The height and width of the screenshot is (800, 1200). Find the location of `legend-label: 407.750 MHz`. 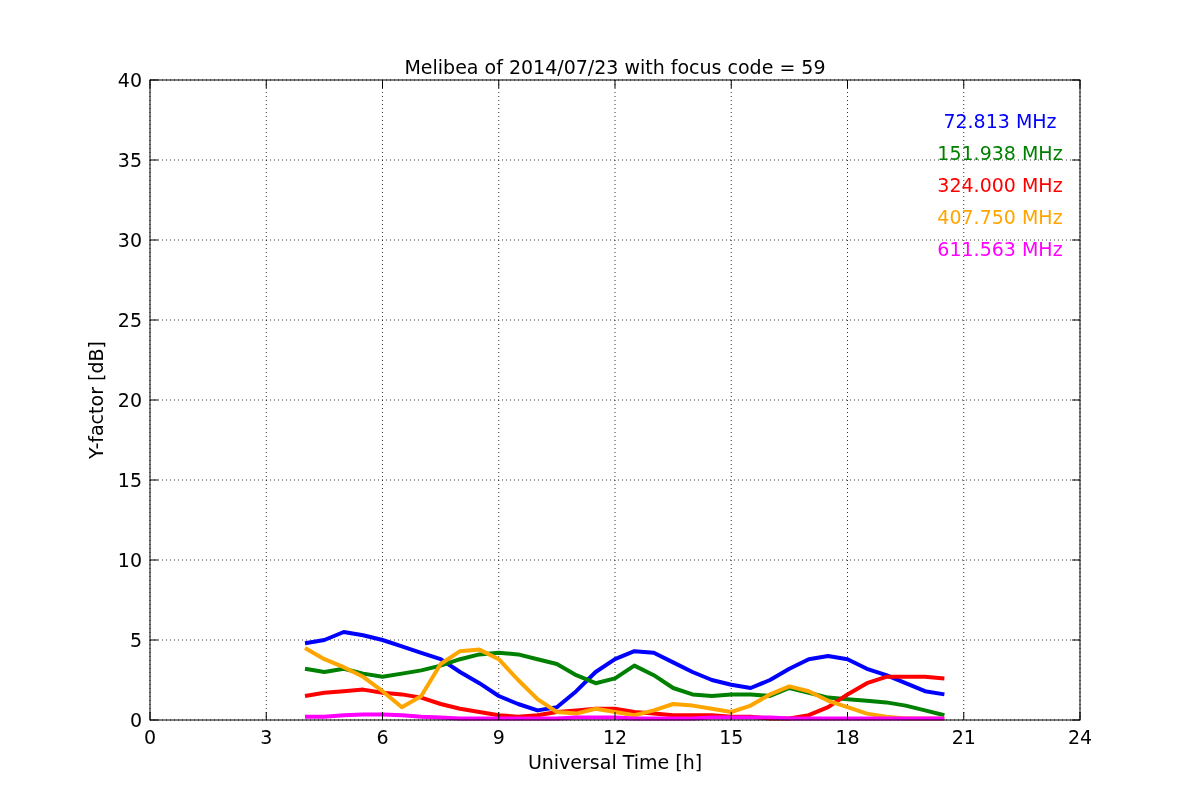

legend-label: 407.750 MHz is located at coordinates (1000, 217).